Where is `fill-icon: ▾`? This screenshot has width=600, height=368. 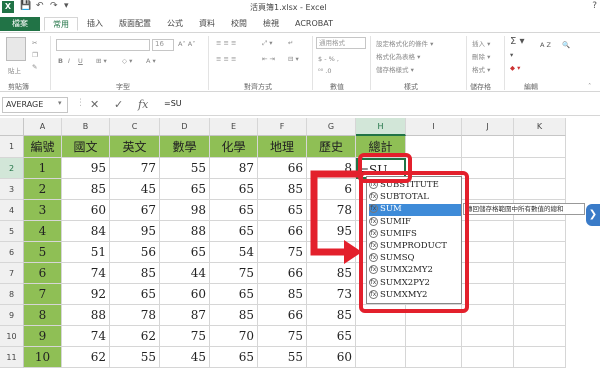 fill-icon: ▾ is located at coordinates (511, 55).